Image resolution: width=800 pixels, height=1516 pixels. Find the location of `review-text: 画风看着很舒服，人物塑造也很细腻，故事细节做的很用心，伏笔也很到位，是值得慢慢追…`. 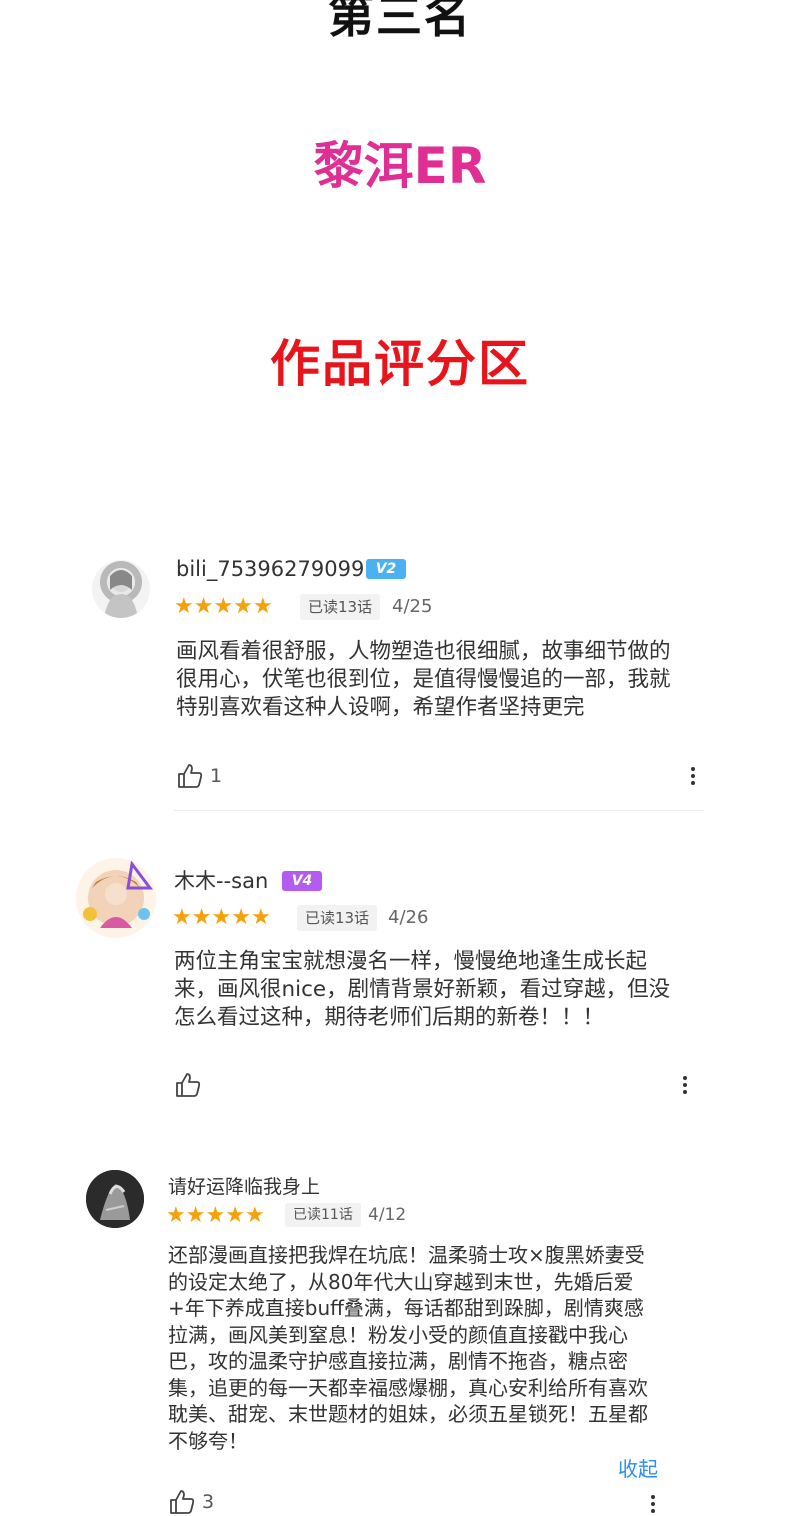

review-text: 画风看着很舒服，人物塑造也很细腻，故事细节做的很用心，伏笔也很到位，是值得慢慢追… is located at coordinates (423, 679).